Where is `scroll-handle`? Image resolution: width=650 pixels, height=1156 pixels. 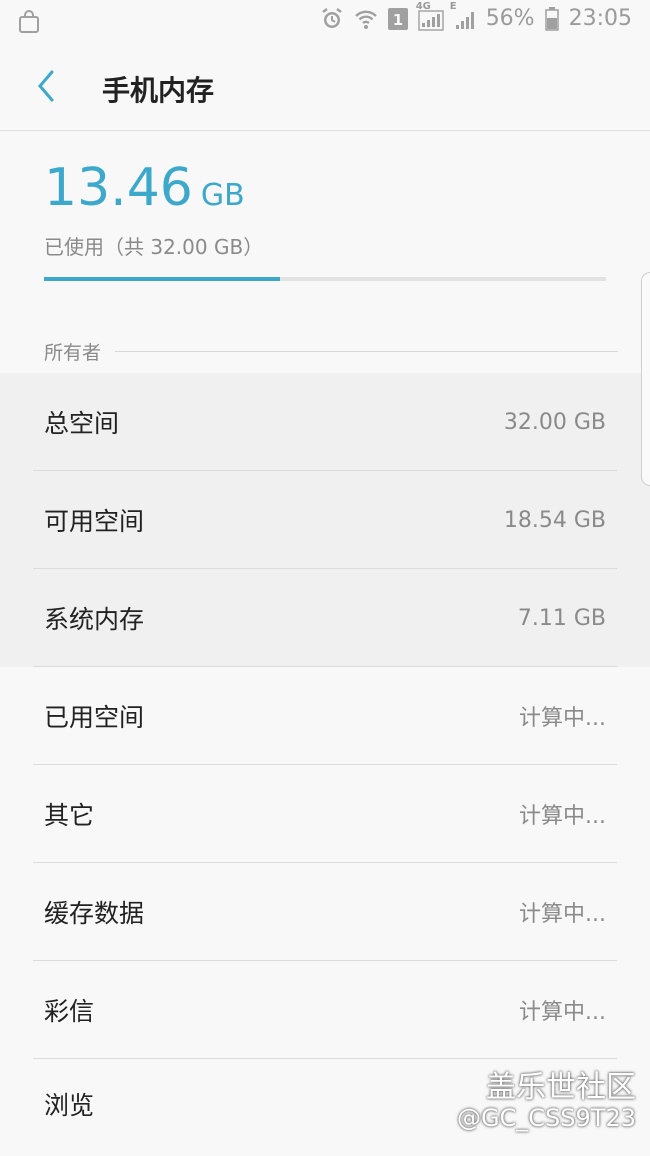
scroll-handle is located at coordinates (645, 379).